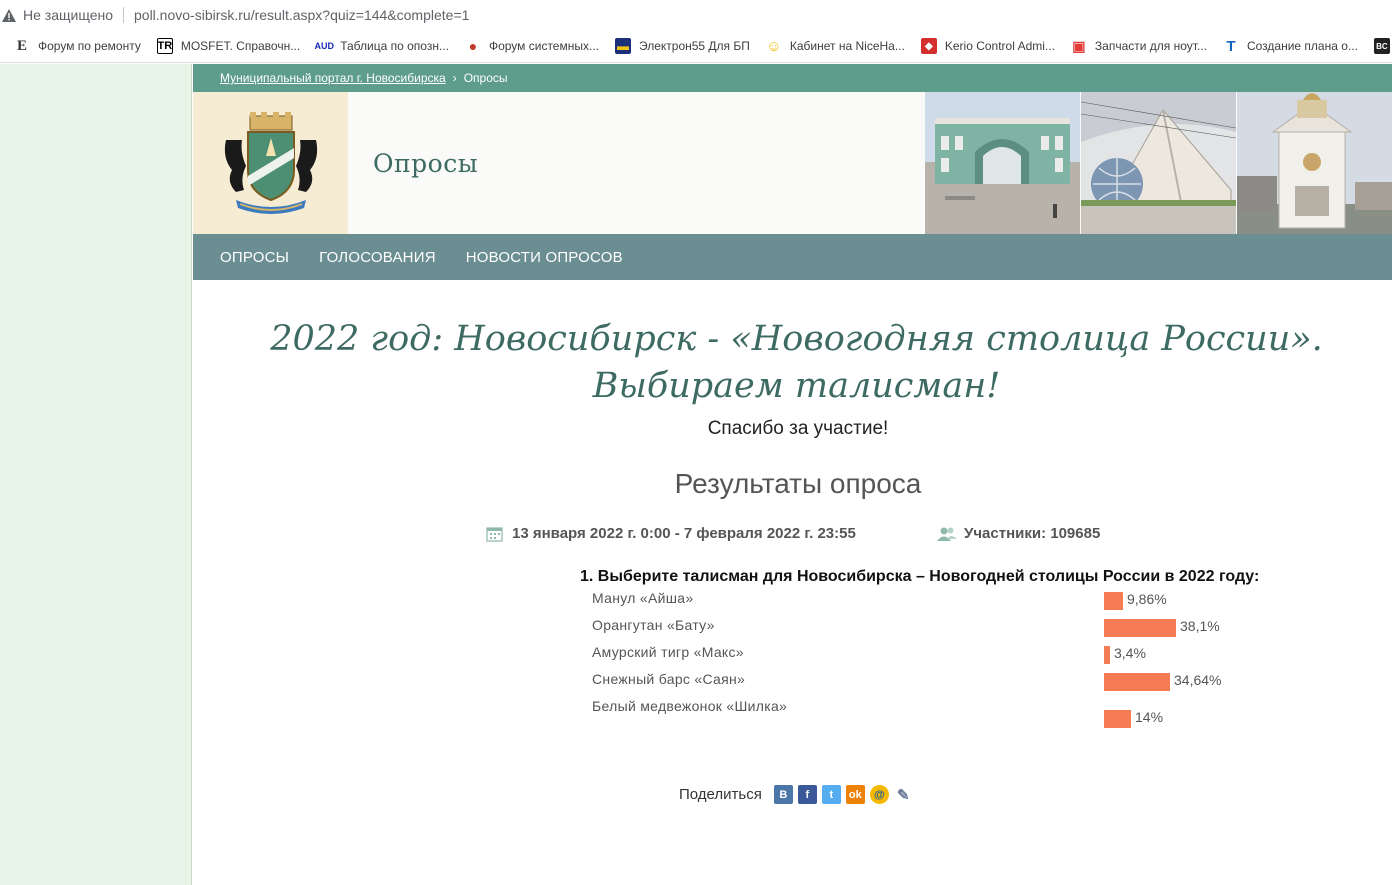 The height and width of the screenshot is (885, 1392). What do you see at coordinates (1231, 46) in the screenshot?
I see `bookmark-plan-icon: T` at bounding box center [1231, 46].